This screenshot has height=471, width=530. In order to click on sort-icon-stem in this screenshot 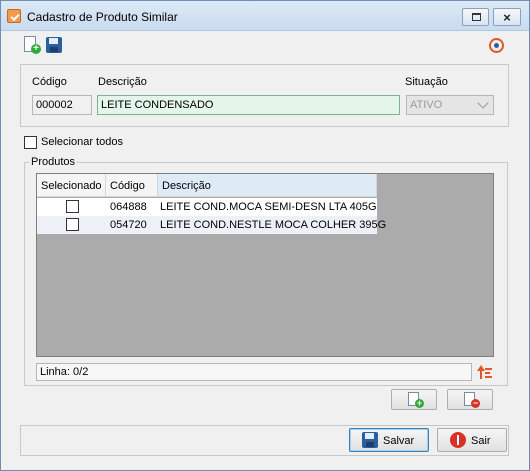, I will do `click(481, 374)`.